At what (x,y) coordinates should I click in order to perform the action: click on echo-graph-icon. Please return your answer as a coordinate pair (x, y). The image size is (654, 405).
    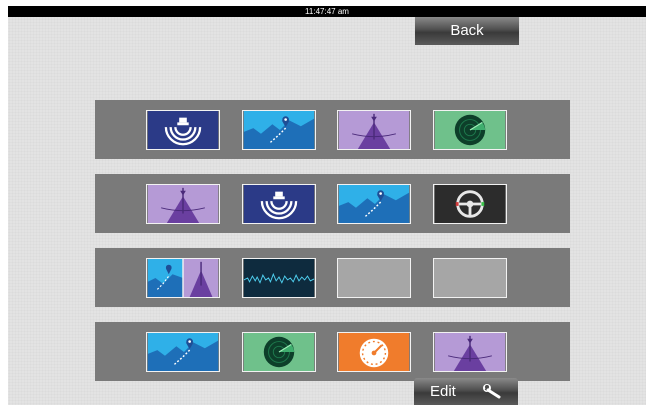
    Looking at the image, I should click on (279, 278).